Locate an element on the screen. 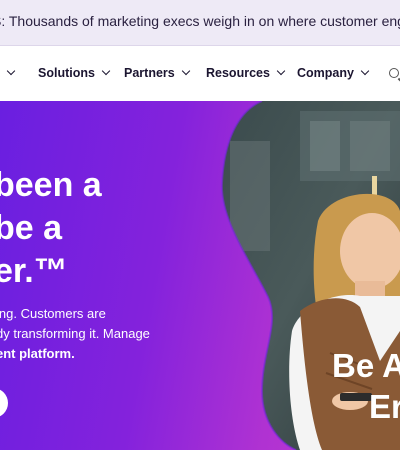 The width and height of the screenshot is (400, 450). nav-item-partners: Partners is located at coordinates (157, 73).